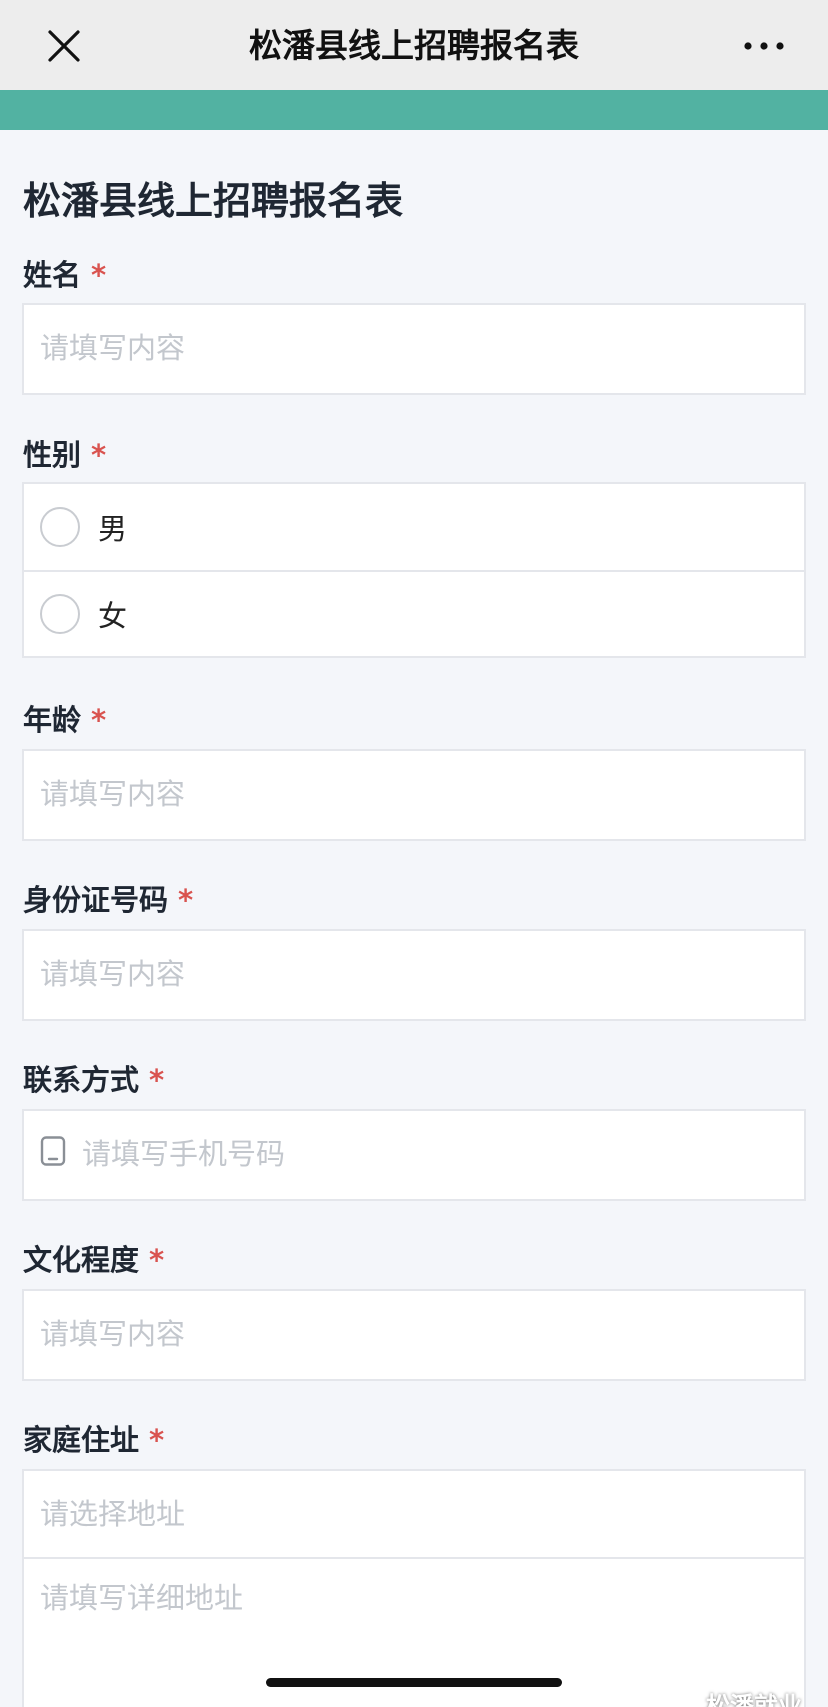 The width and height of the screenshot is (828, 1707). What do you see at coordinates (681, 1699) in the screenshot?
I see `wechat-icon` at bounding box center [681, 1699].